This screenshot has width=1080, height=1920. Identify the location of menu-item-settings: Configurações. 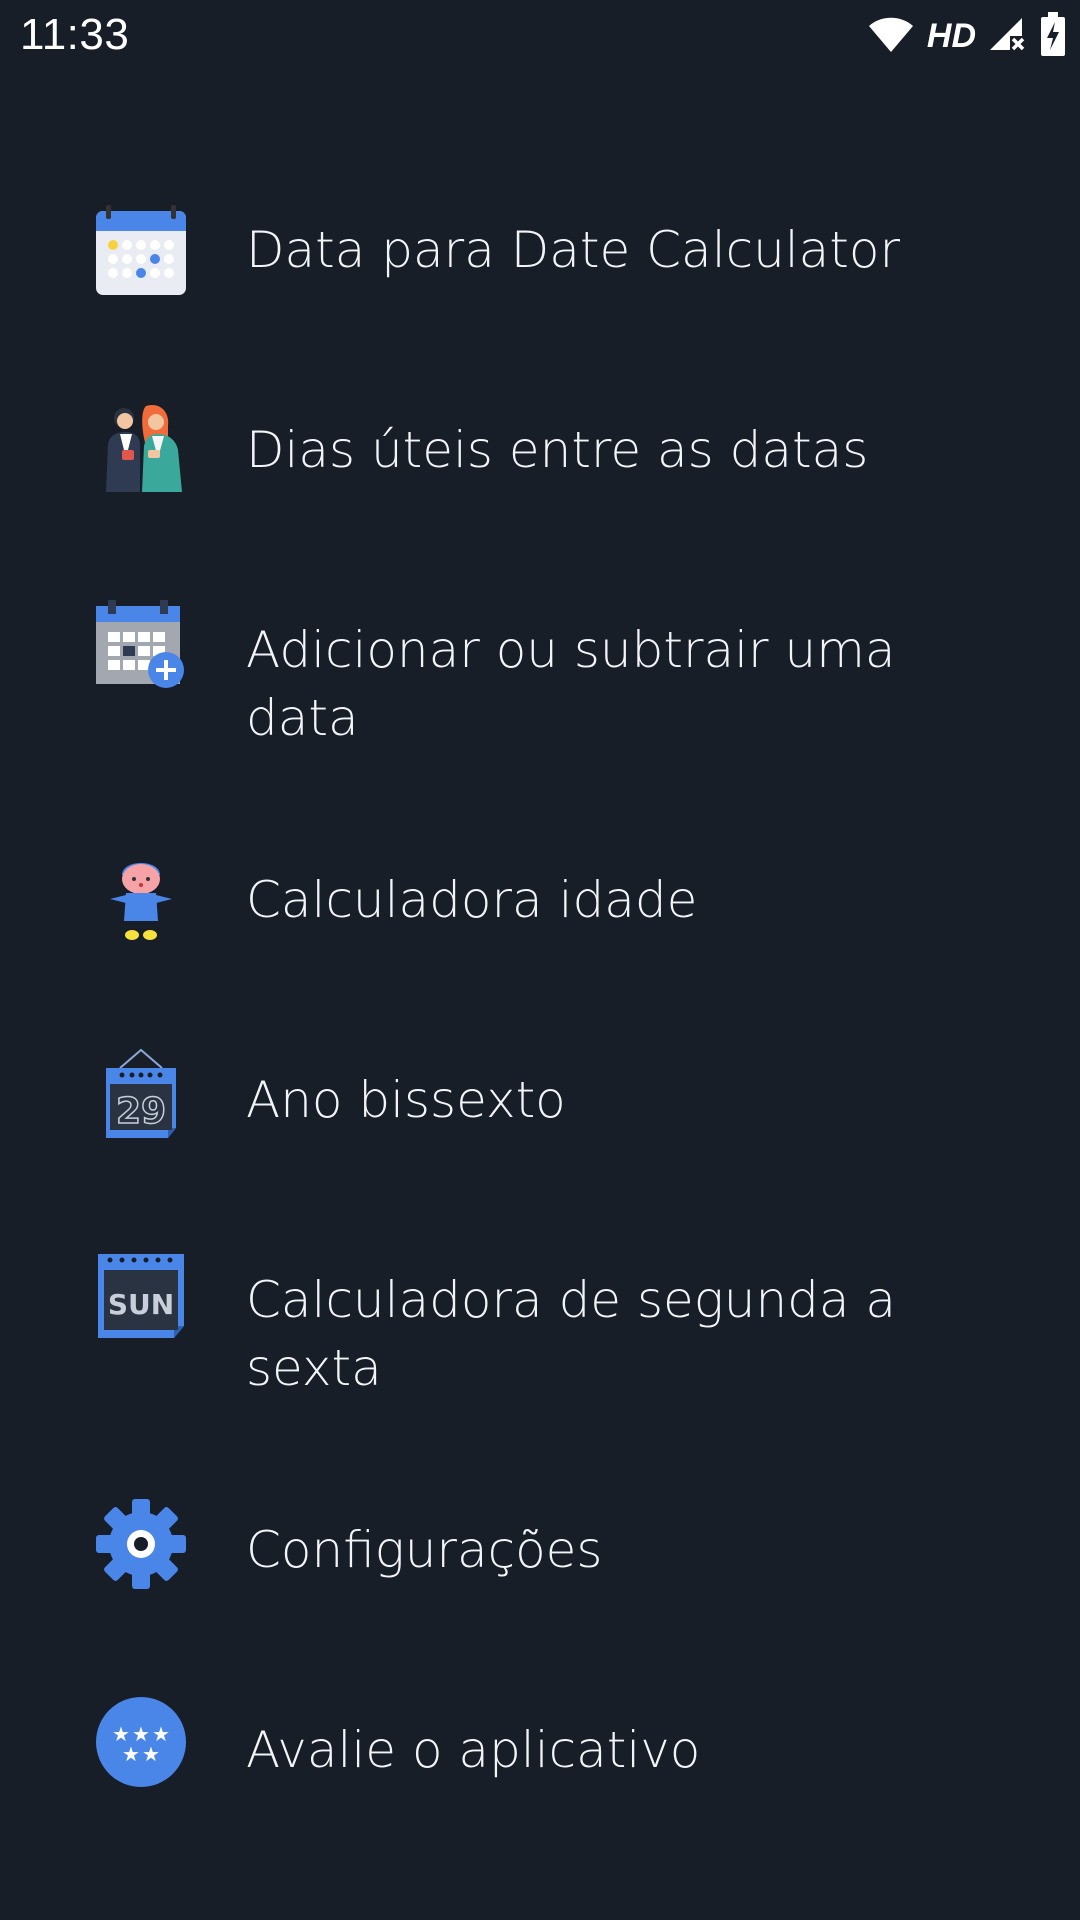
(540, 1550).